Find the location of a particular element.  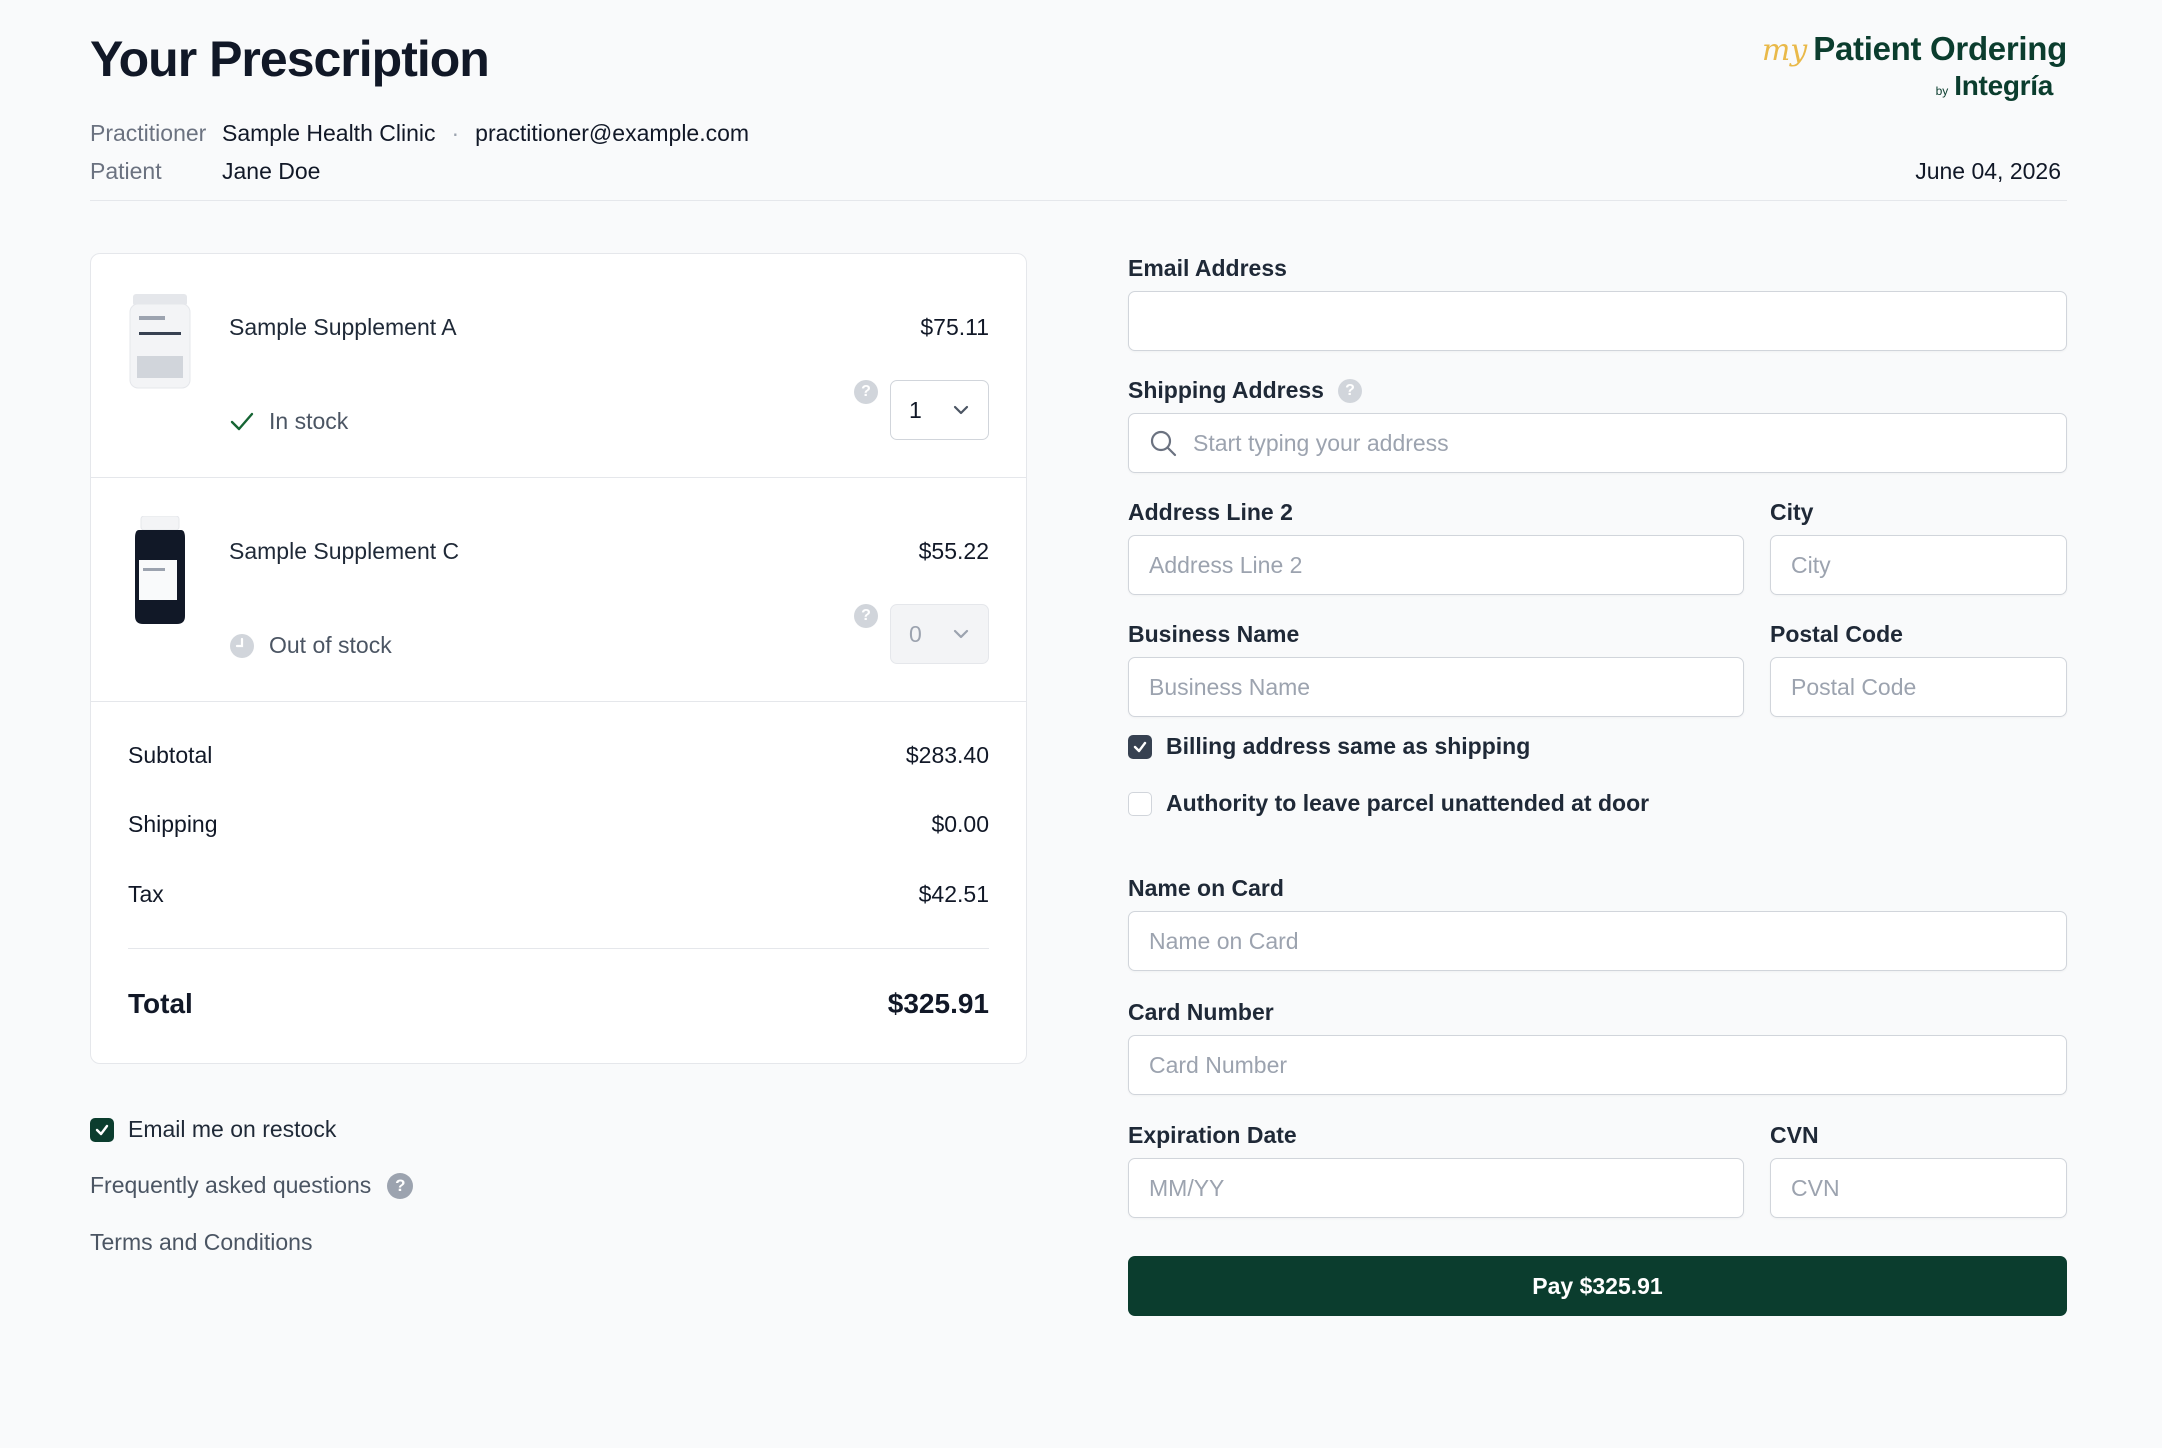

quantity-value: 1 is located at coordinates (915, 409).